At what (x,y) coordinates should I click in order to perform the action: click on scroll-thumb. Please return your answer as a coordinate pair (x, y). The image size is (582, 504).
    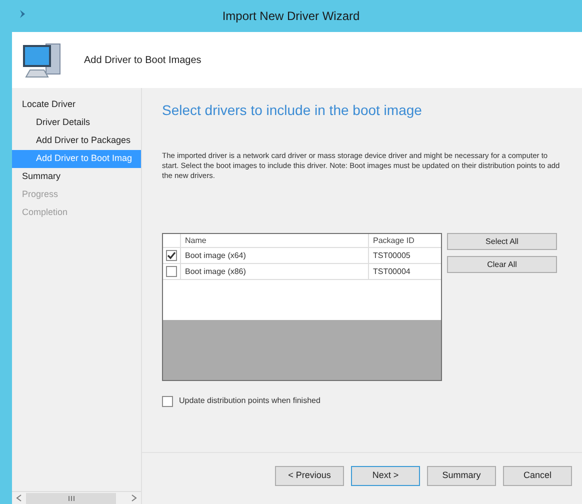
    Looking at the image, I should click on (71, 498).